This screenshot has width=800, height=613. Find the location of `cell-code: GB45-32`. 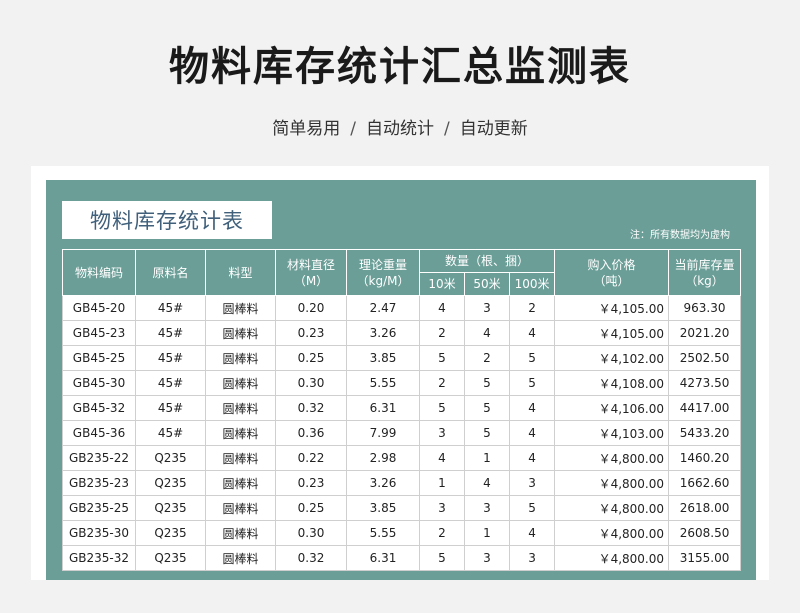

cell-code: GB45-32 is located at coordinates (99, 408).